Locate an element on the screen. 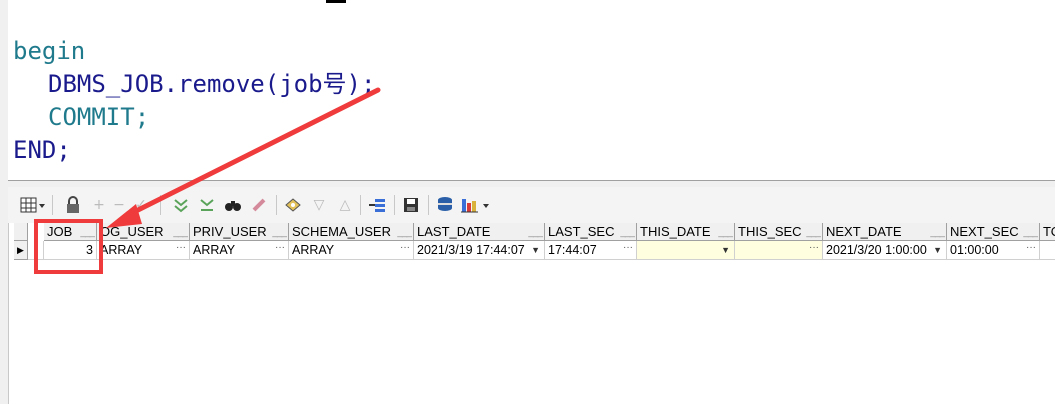 This screenshot has height=404, width=1055. annotation-arrow-icon is located at coordinates (243, 157).